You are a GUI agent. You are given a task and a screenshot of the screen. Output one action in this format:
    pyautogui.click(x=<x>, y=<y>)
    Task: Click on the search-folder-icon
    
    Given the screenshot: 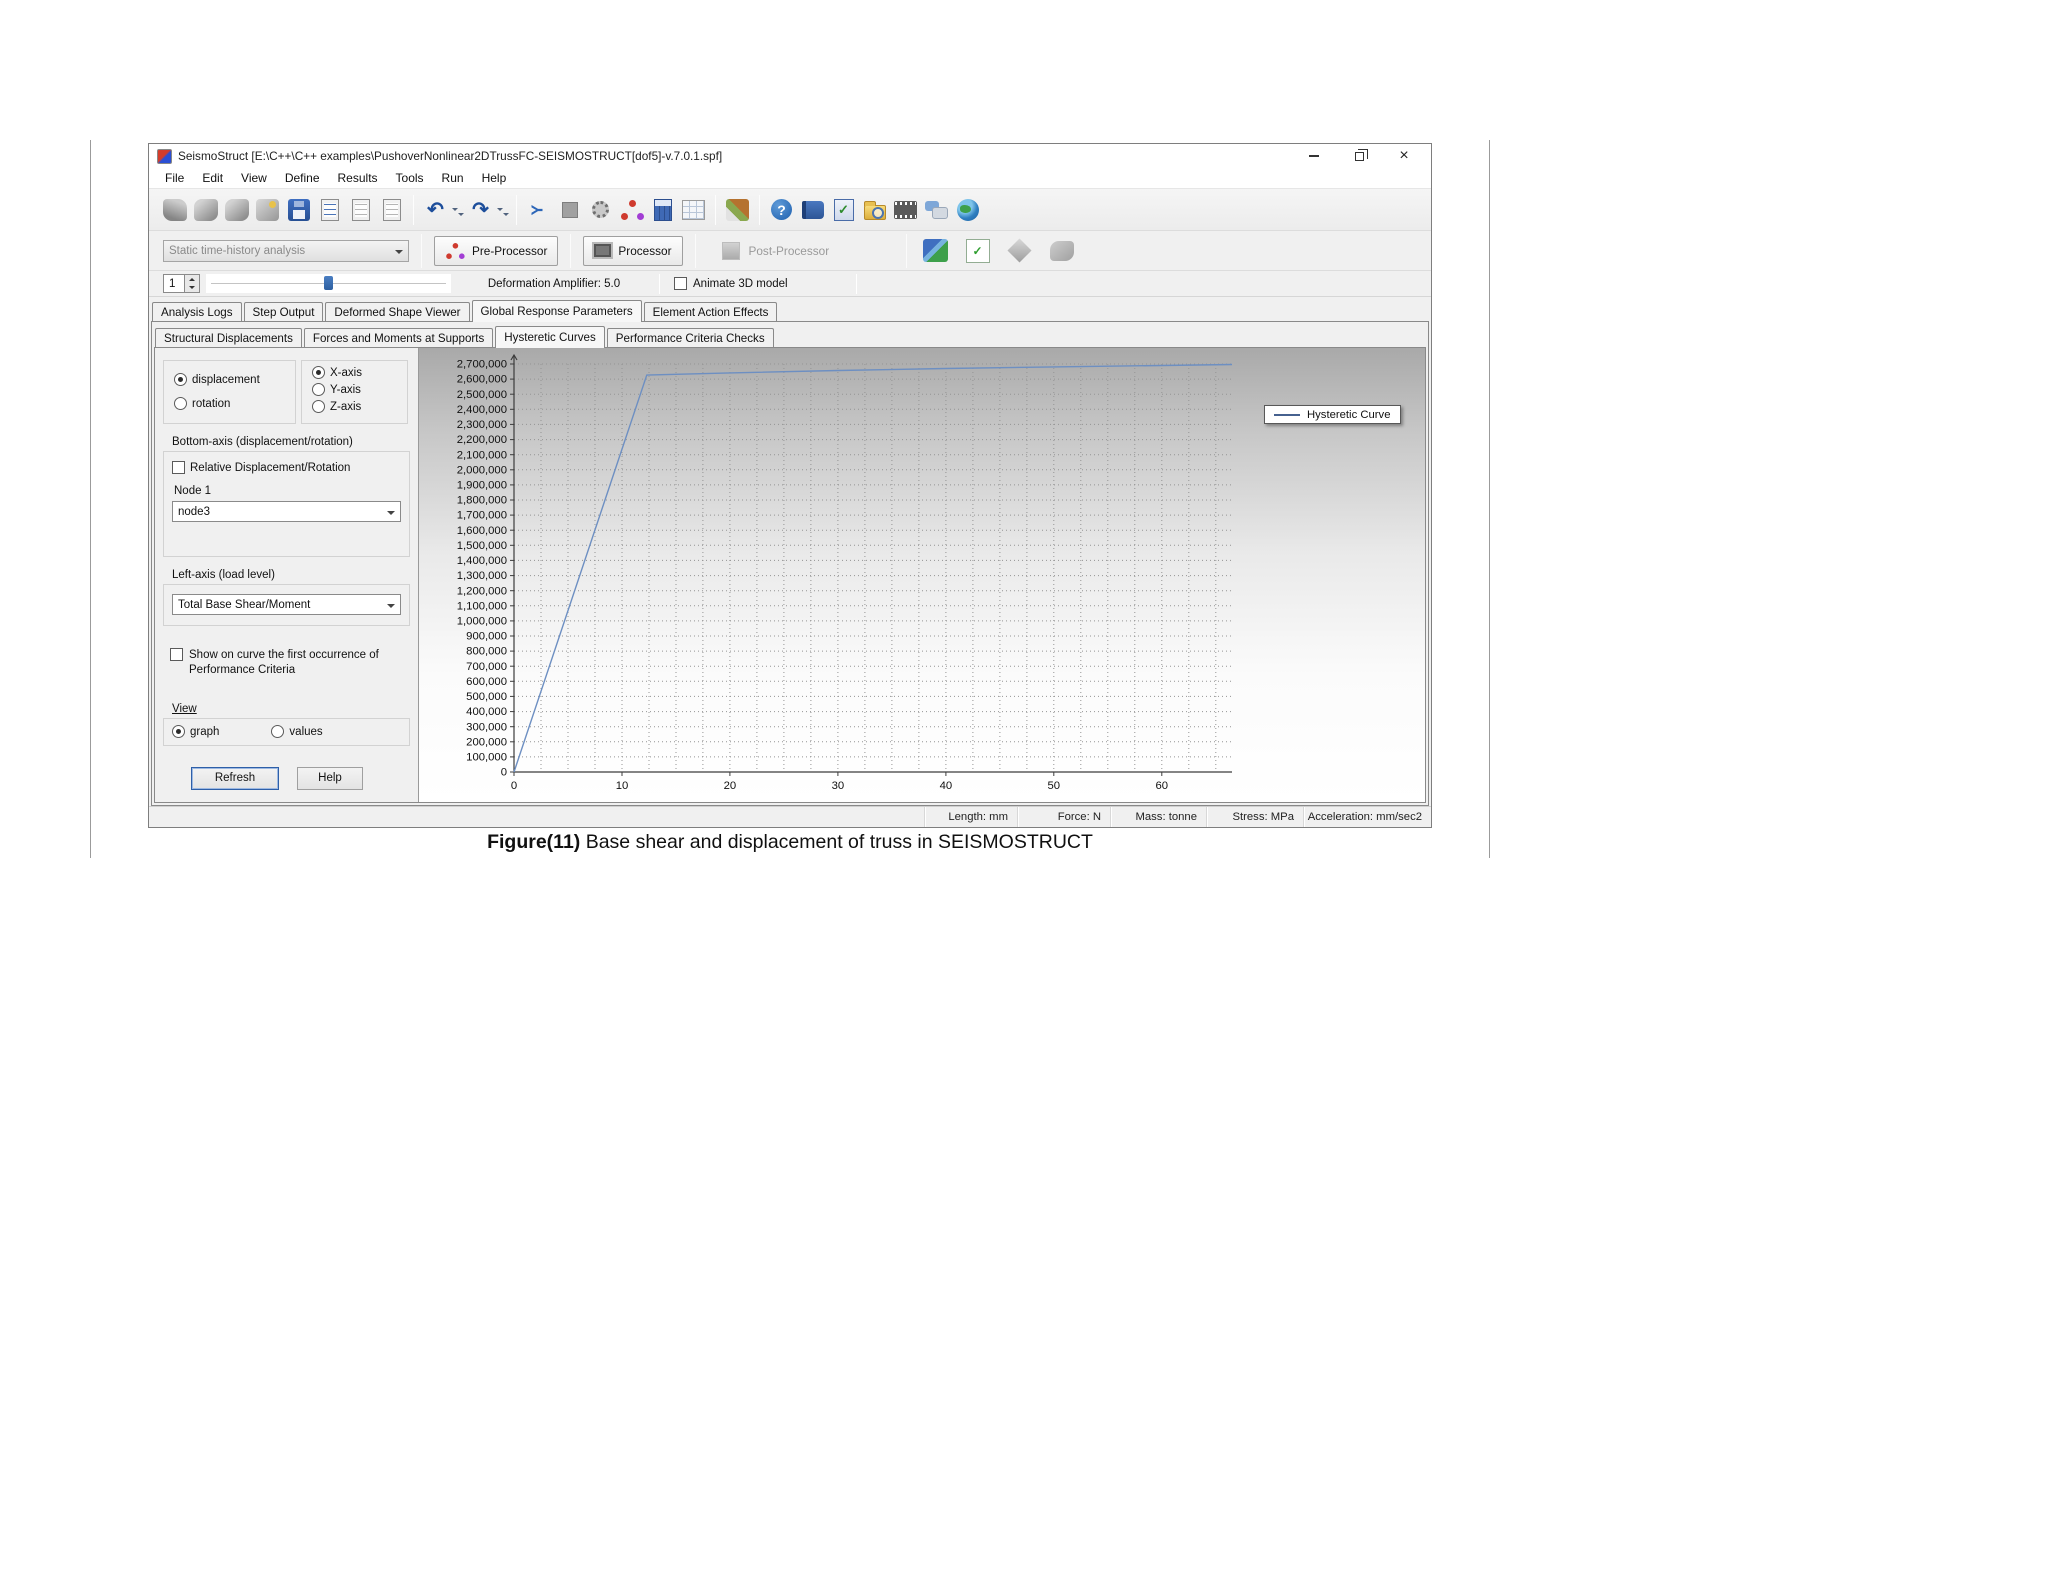 What is the action you would take?
    pyautogui.click(x=874, y=209)
    